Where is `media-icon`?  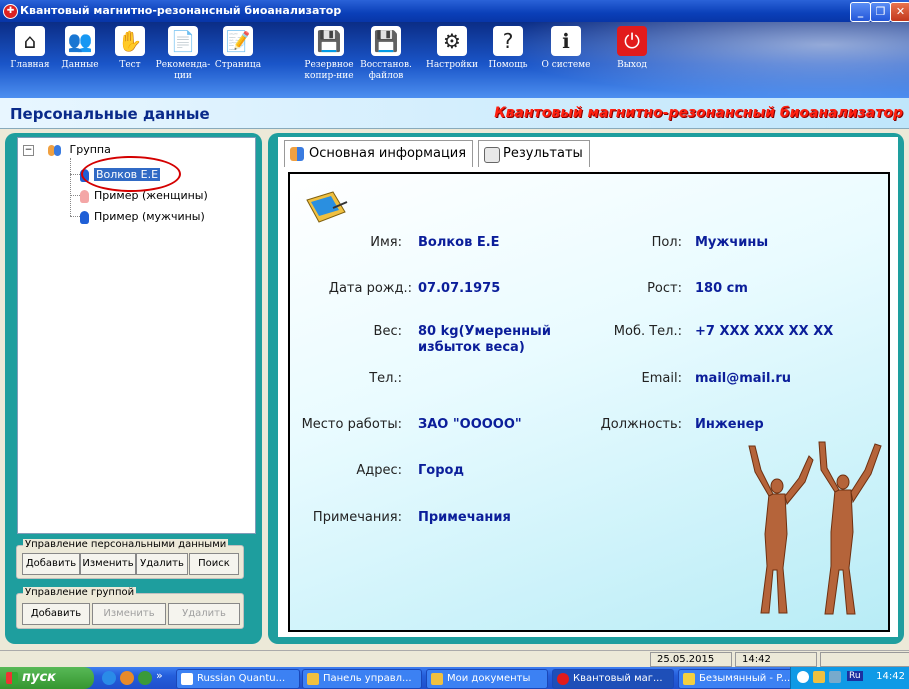
media-icon is located at coordinates (145, 678).